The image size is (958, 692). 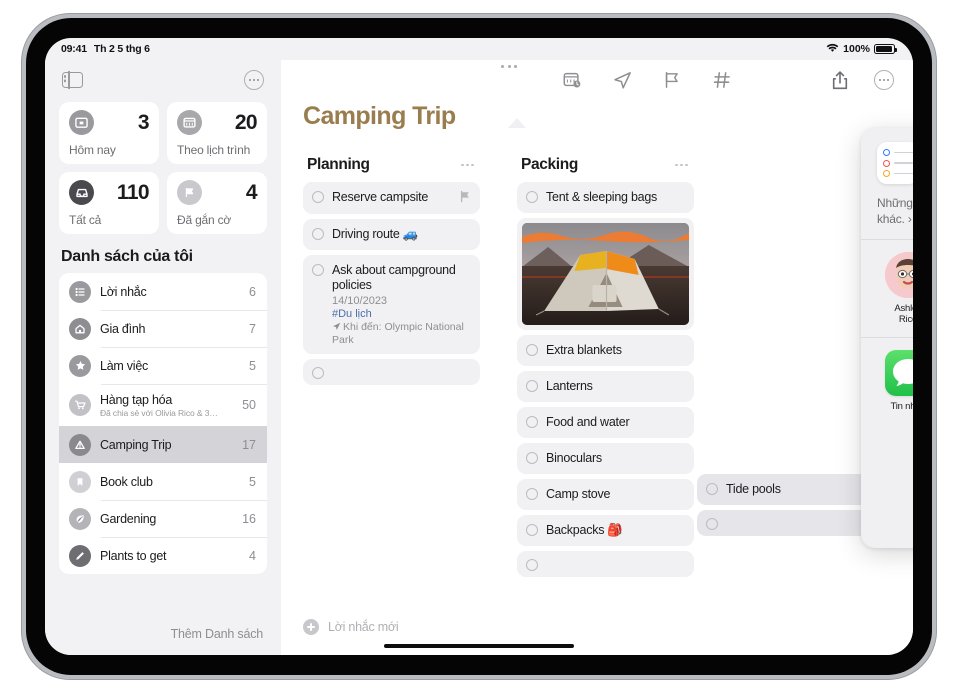 What do you see at coordinates (123, 291) in the screenshot?
I see `sidebar-item-label: Lời nhắc` at bounding box center [123, 291].